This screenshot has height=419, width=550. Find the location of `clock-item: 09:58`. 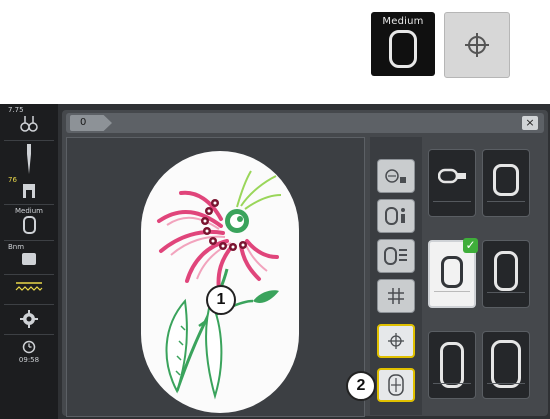

clock-item: 09:58 is located at coordinates (29, 352).